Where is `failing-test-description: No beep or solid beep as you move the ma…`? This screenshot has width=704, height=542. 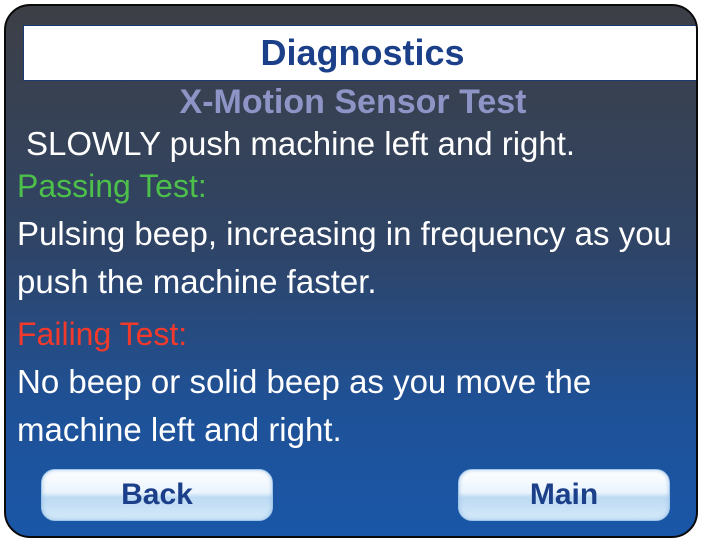 failing-test-description: No beep or solid beep as you move the ma… is located at coordinates (304, 405).